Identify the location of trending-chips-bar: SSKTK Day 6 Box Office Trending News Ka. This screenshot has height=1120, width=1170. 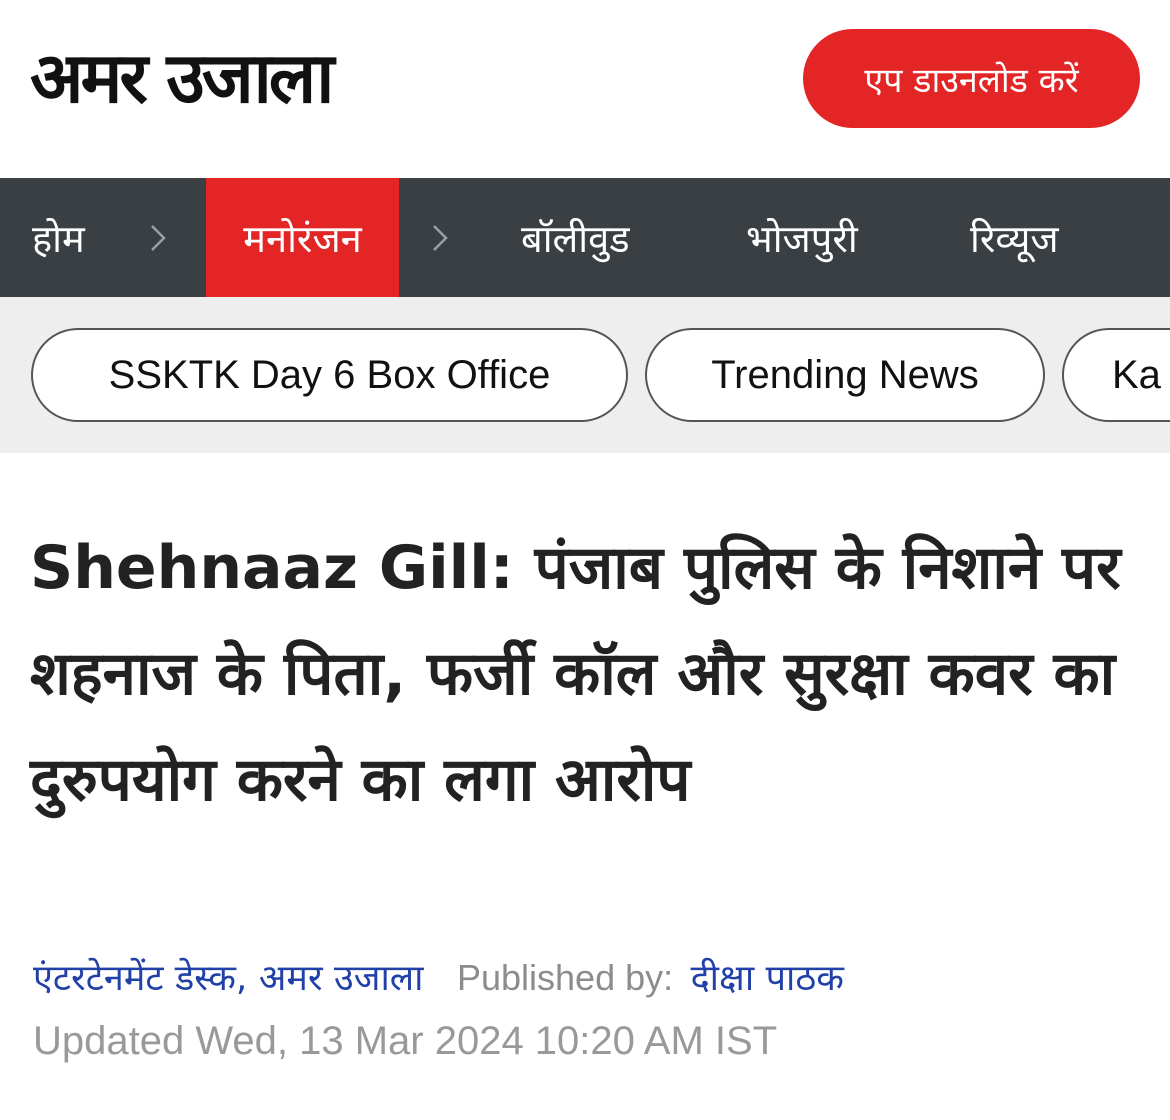
(585, 375).